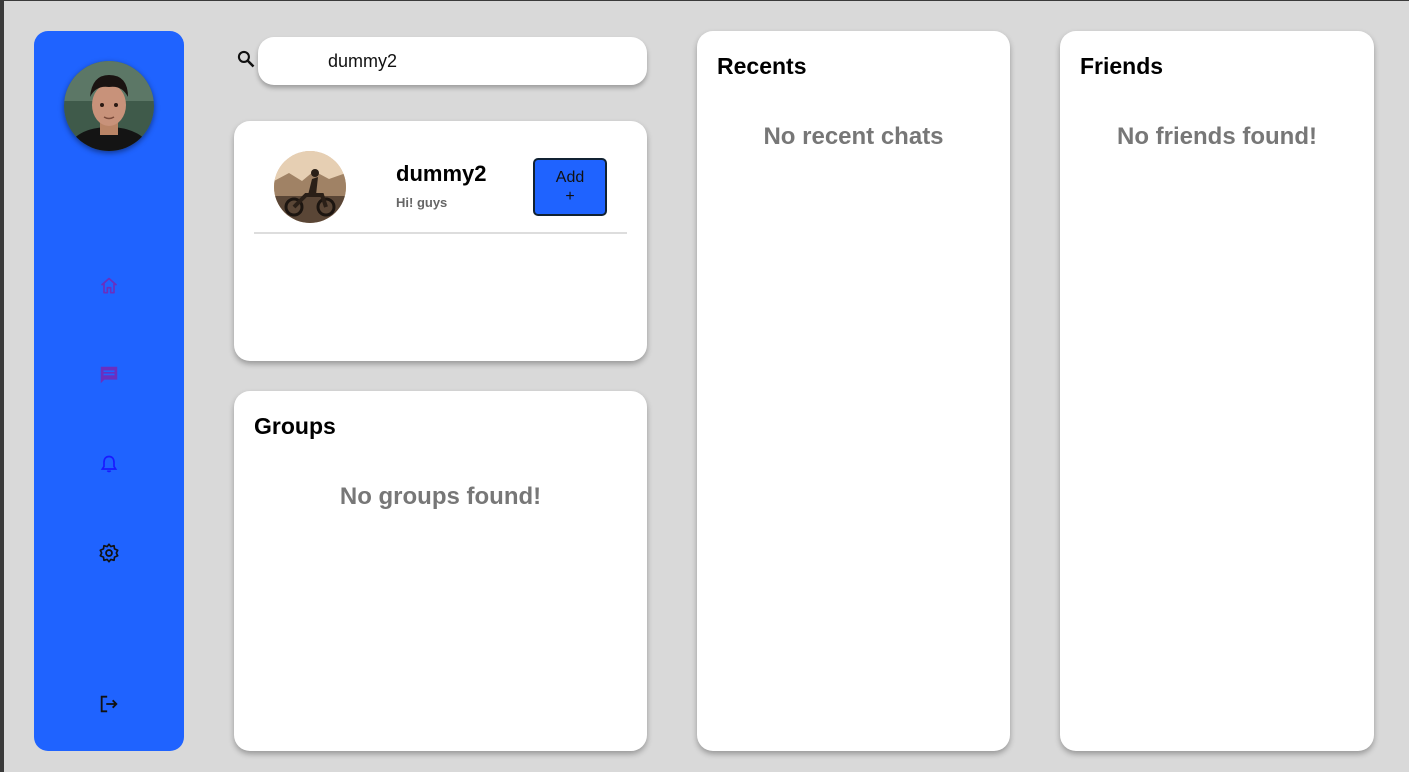  What do you see at coordinates (109, 553) in the screenshot?
I see `settings-icon` at bounding box center [109, 553].